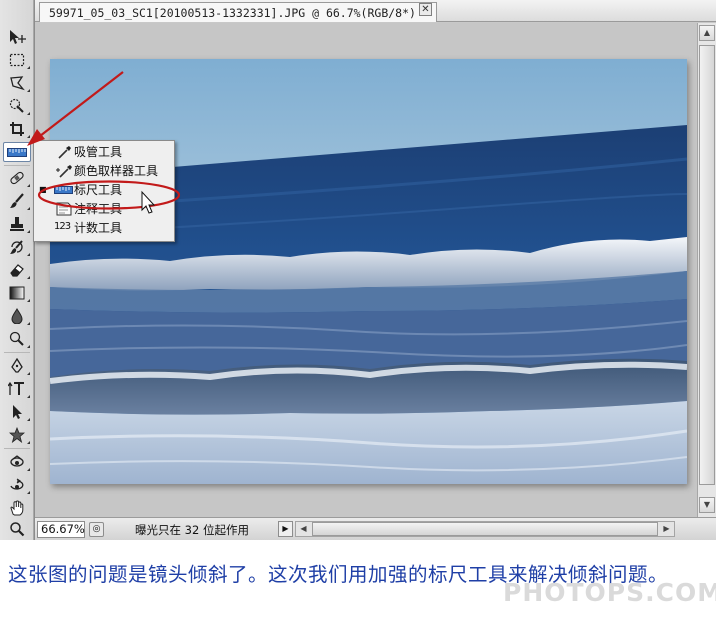  I want to click on menu-item-count: 123 计数工具, so click(104, 227).